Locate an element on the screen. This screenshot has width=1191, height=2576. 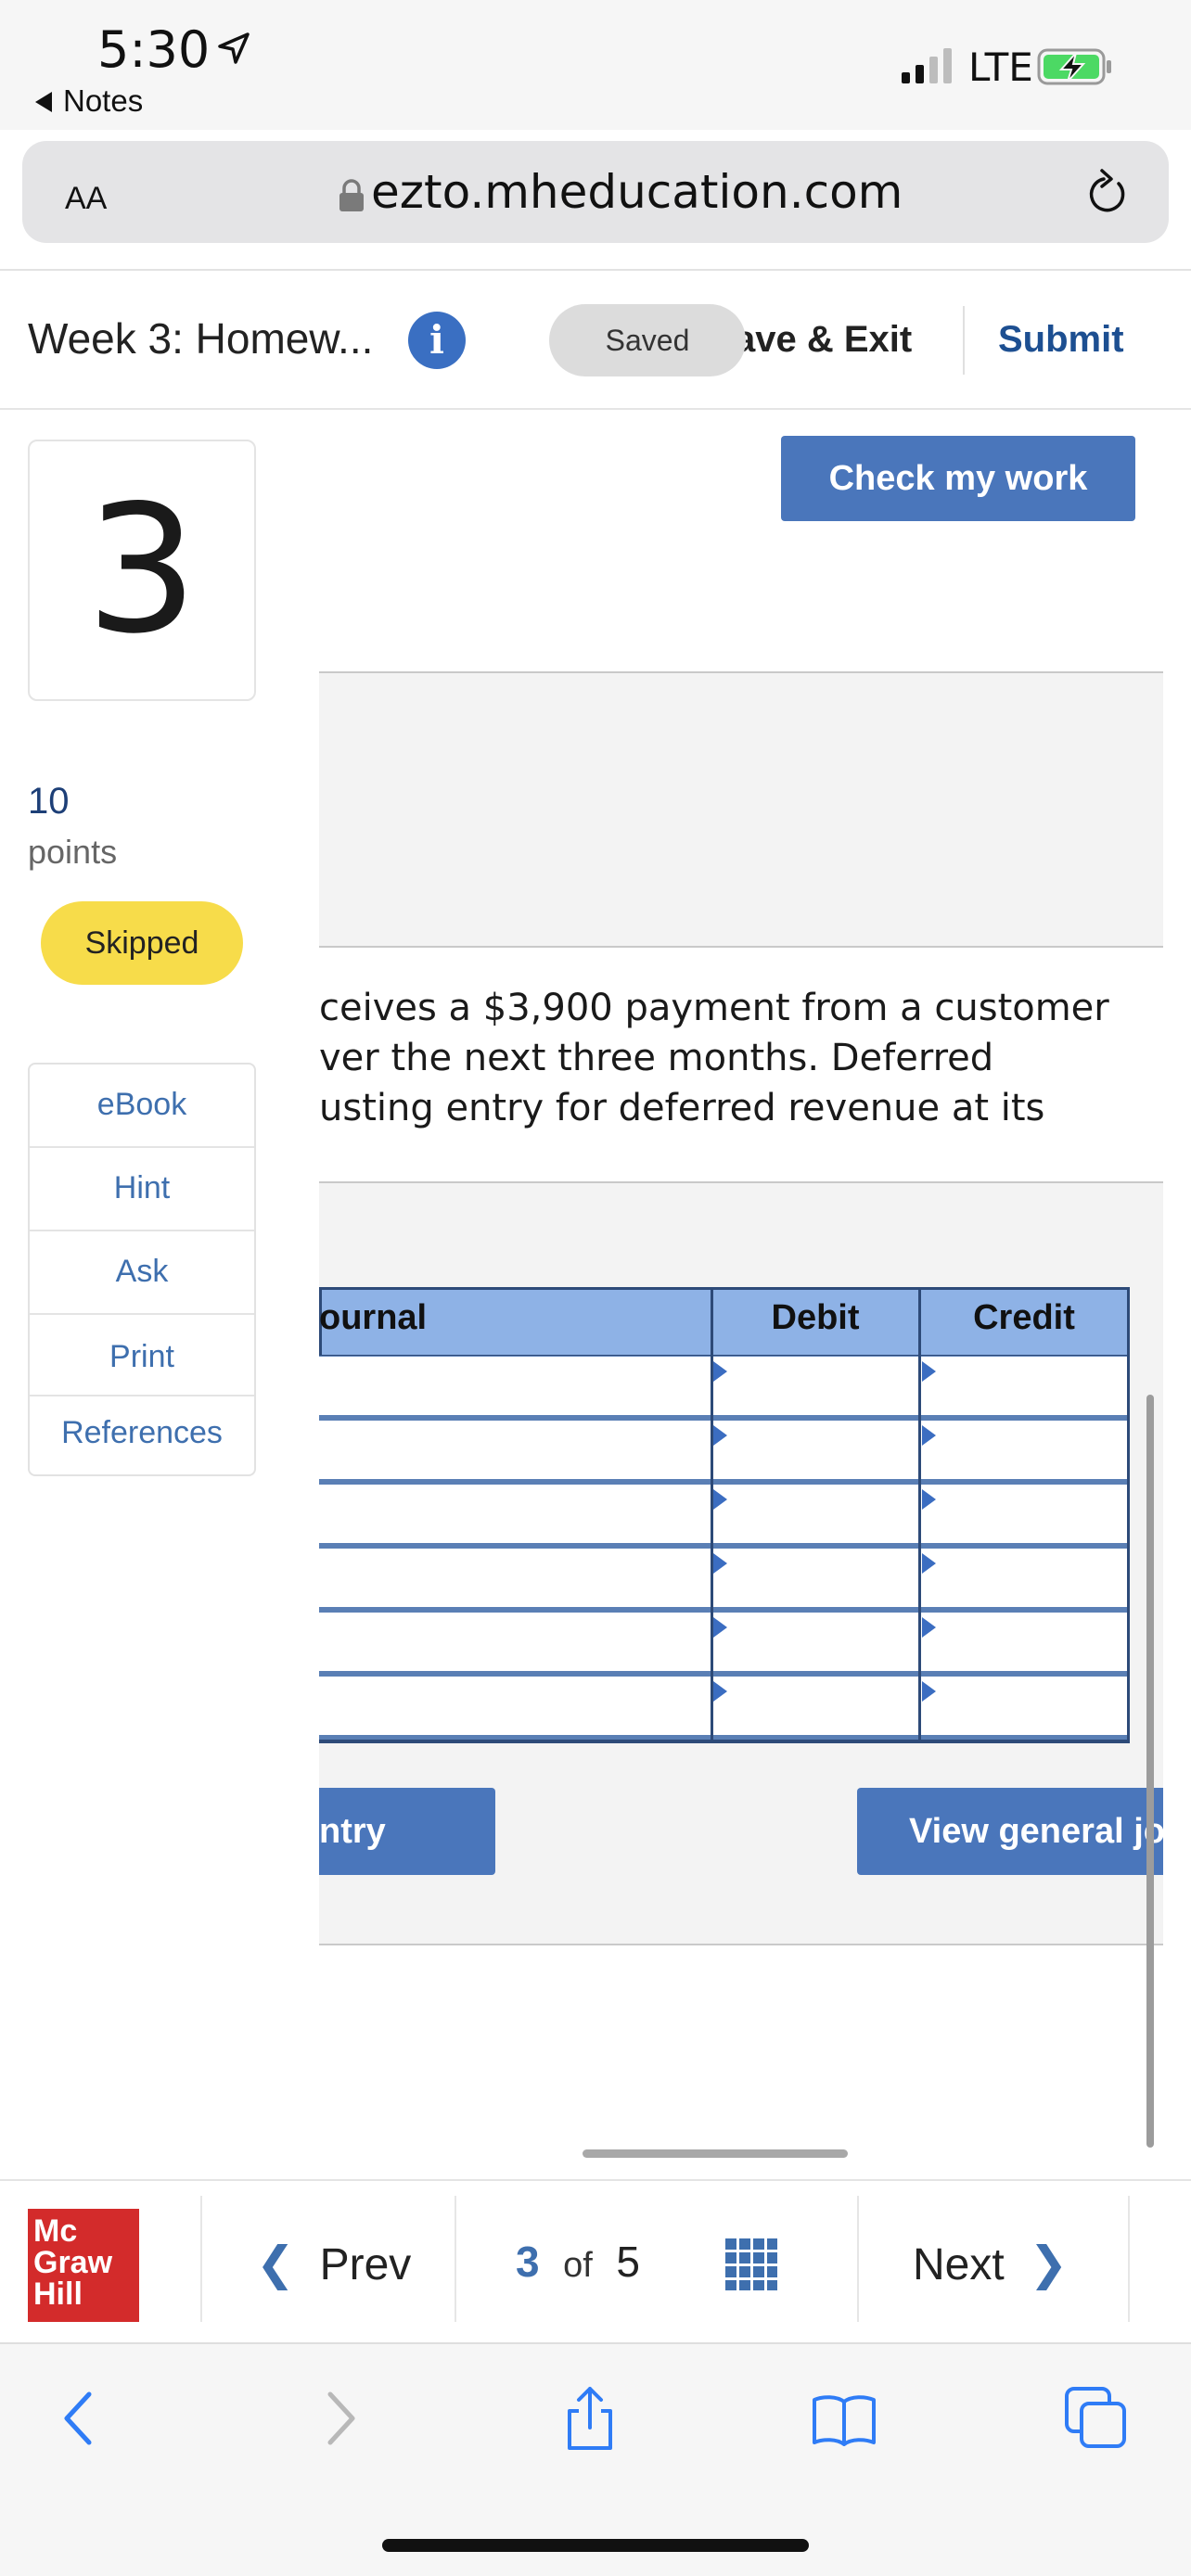
battery-charging-icon is located at coordinates (1074, 66).